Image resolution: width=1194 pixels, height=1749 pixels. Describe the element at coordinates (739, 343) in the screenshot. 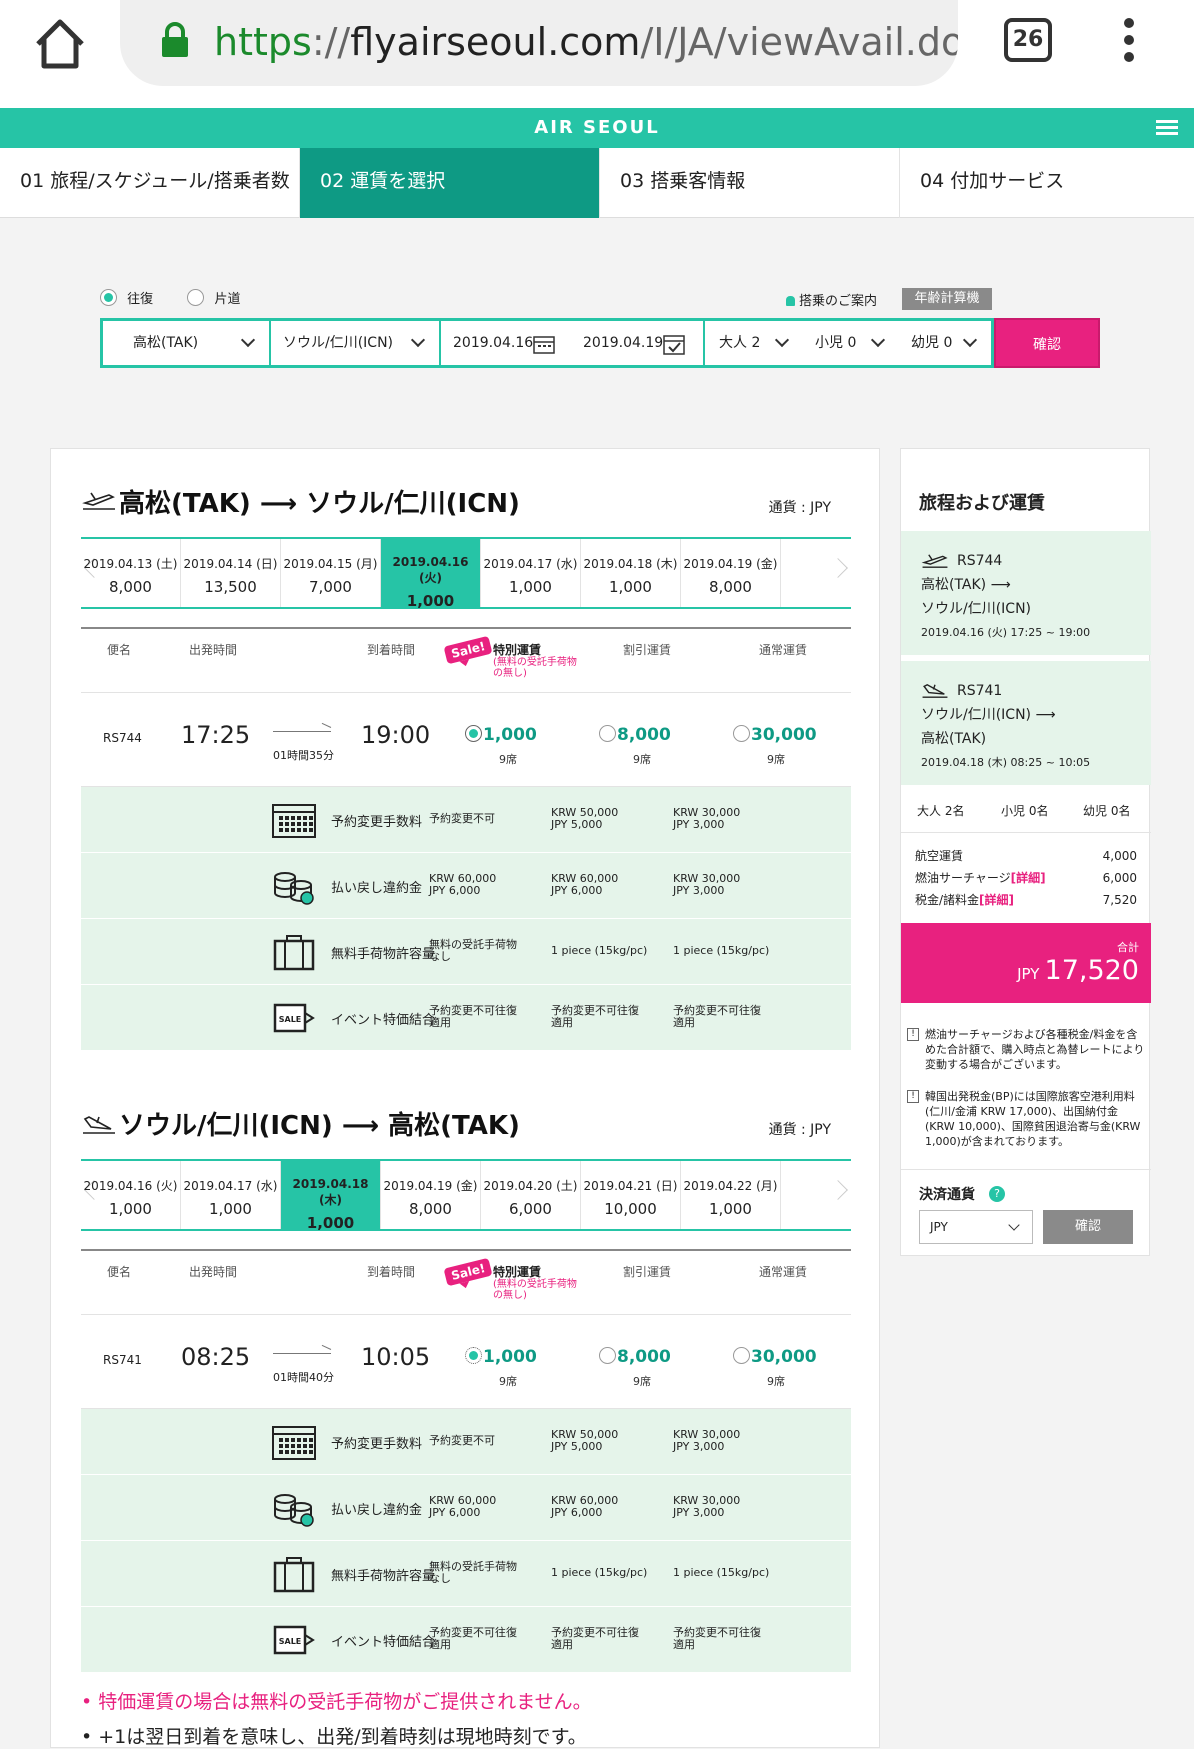

I see `adult-count: 大人 2` at that location.